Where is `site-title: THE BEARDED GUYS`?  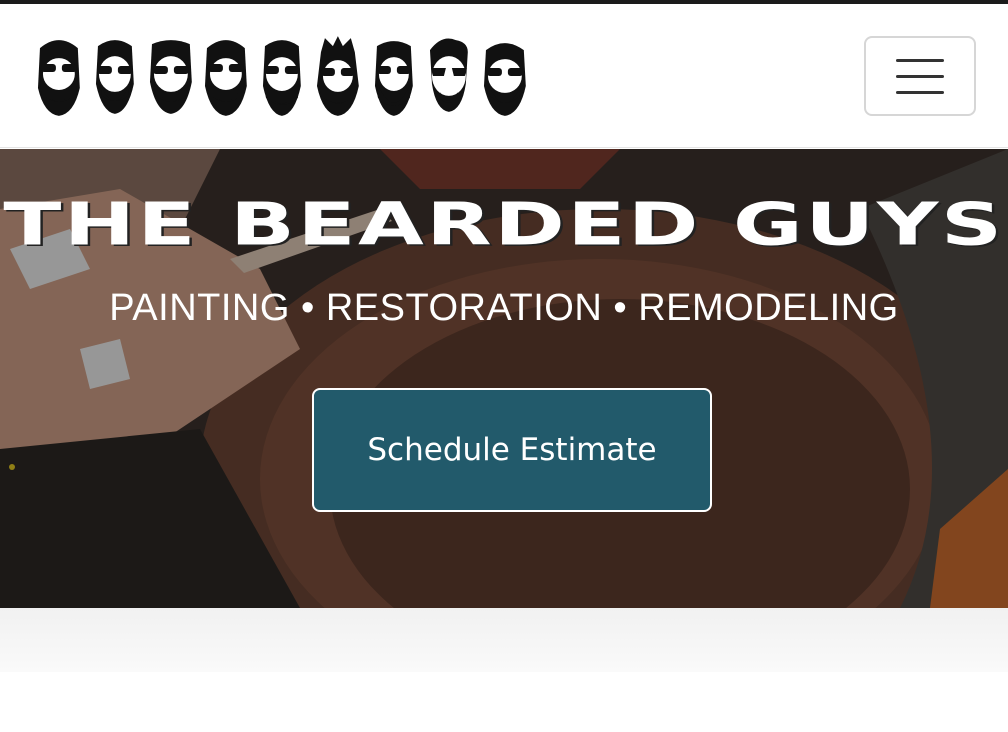
site-title: THE BEARDED GUYS is located at coordinates (504, 225).